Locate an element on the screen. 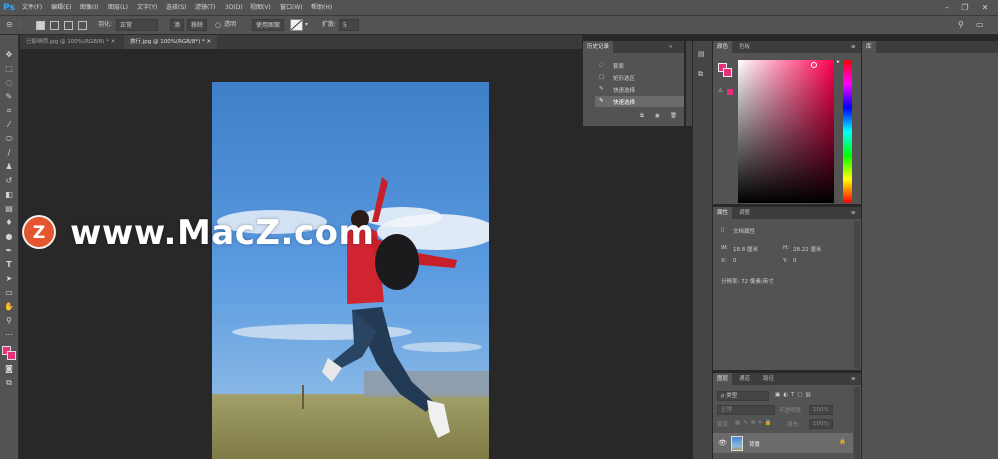  layer-filter-icons: ▣◐T▢▥ is located at coordinates (794, 395).